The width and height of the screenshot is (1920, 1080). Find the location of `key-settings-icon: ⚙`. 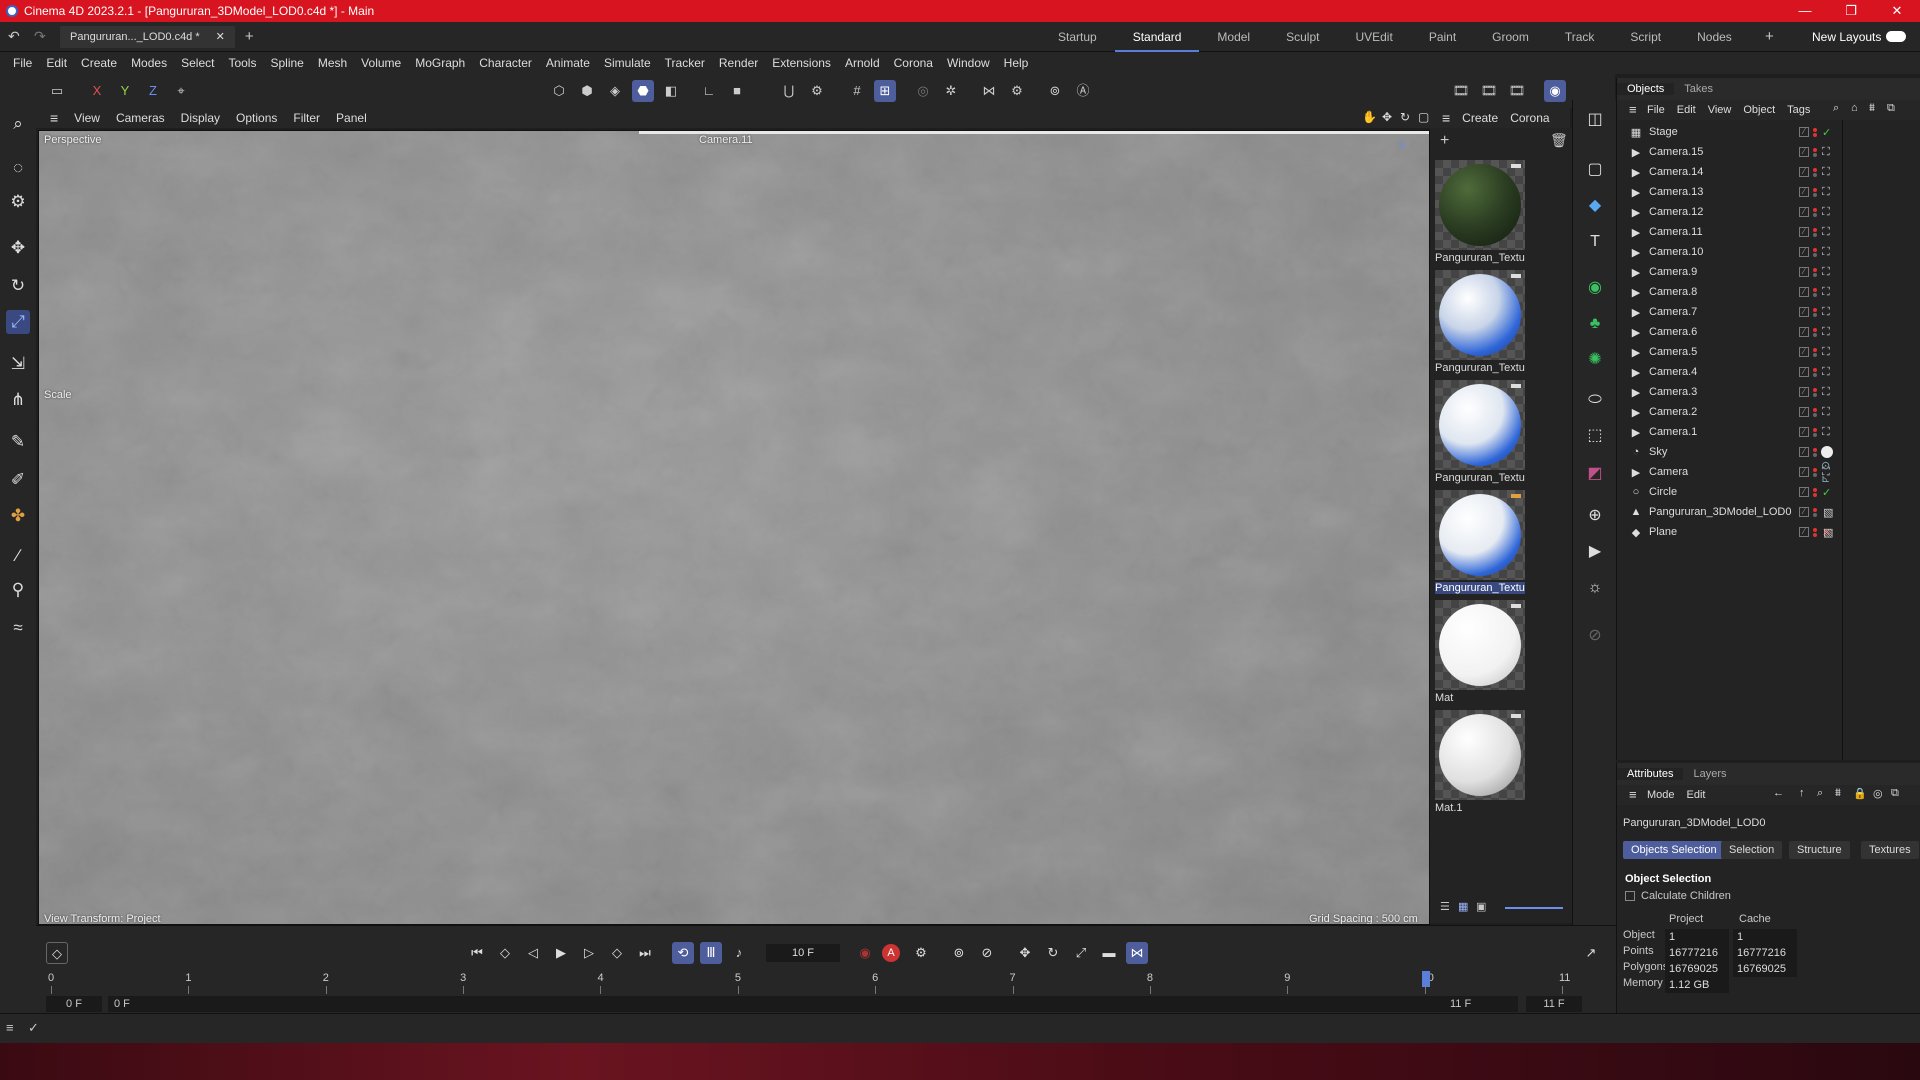

key-settings-icon: ⚙ is located at coordinates (921, 953).